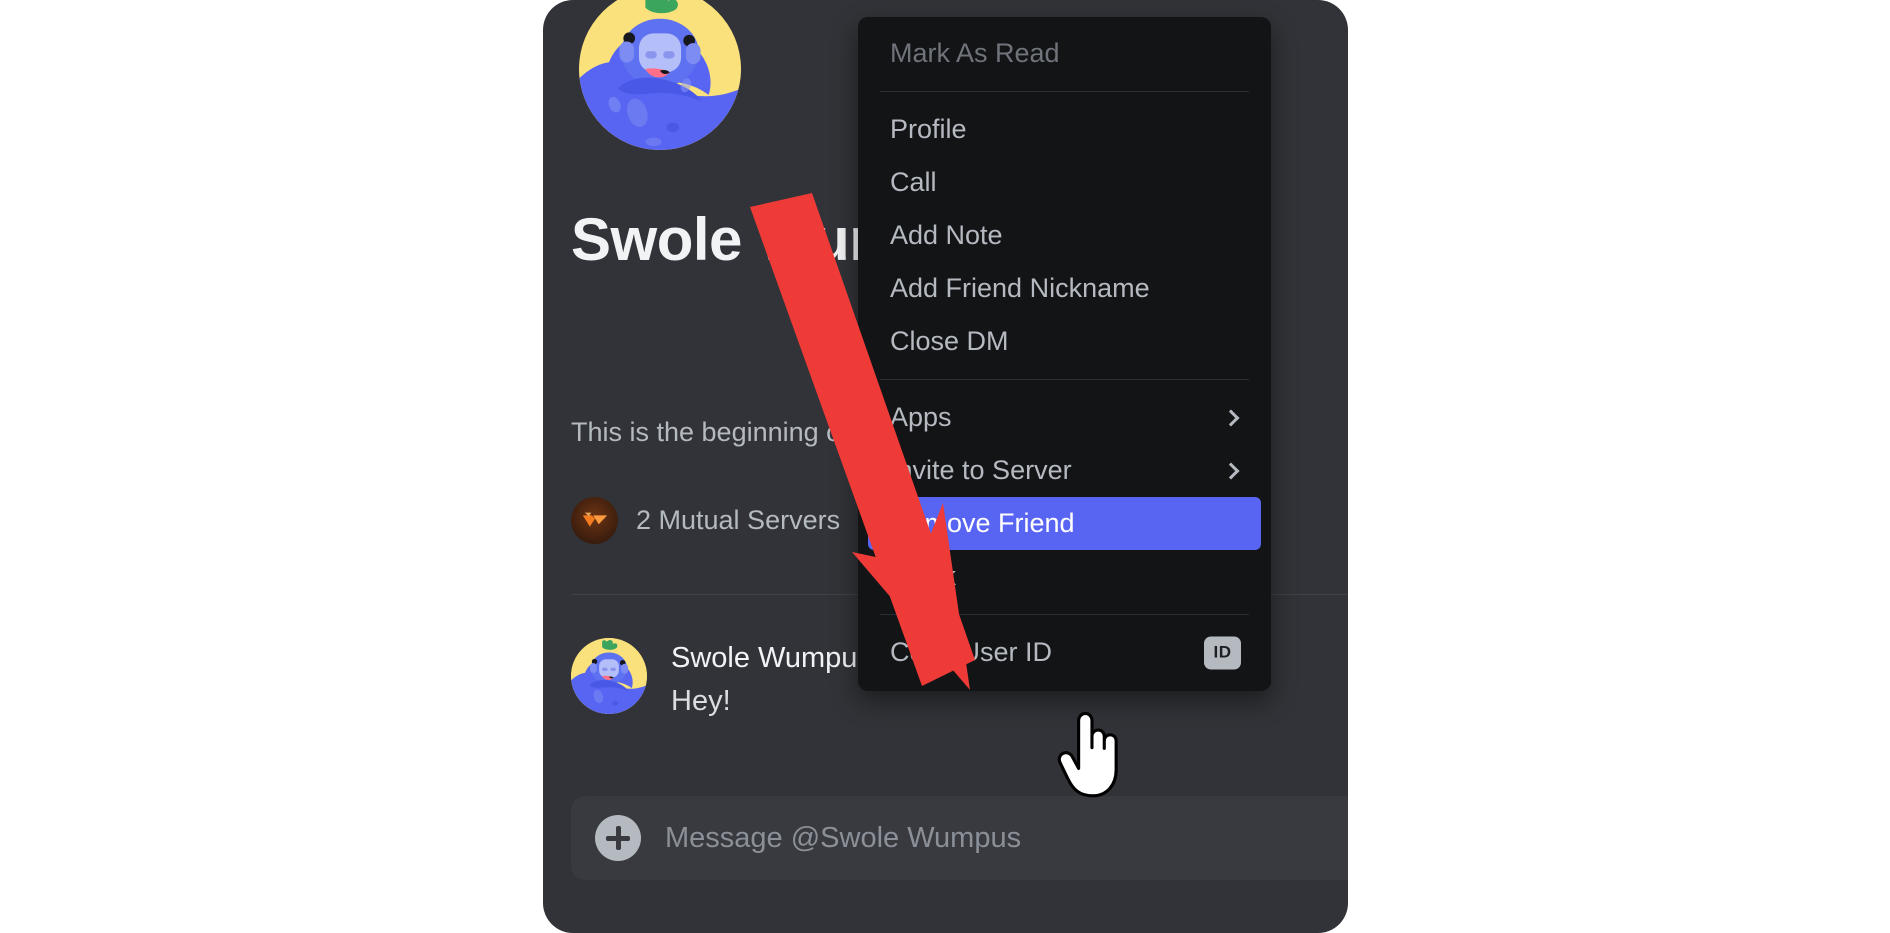 The width and height of the screenshot is (1890, 933). Describe the element at coordinates (975, 53) in the screenshot. I see `menu-item-label: Mark As Read` at that location.